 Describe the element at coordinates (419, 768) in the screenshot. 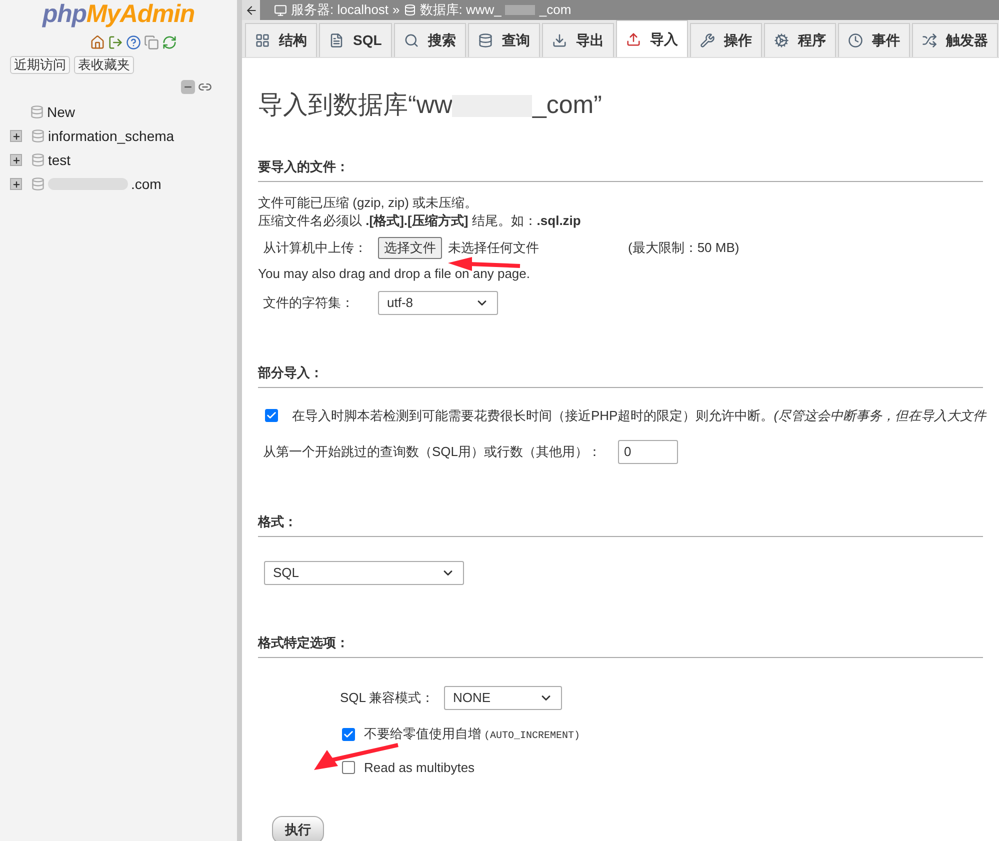

I see `option-label: Read as multibytes` at that location.